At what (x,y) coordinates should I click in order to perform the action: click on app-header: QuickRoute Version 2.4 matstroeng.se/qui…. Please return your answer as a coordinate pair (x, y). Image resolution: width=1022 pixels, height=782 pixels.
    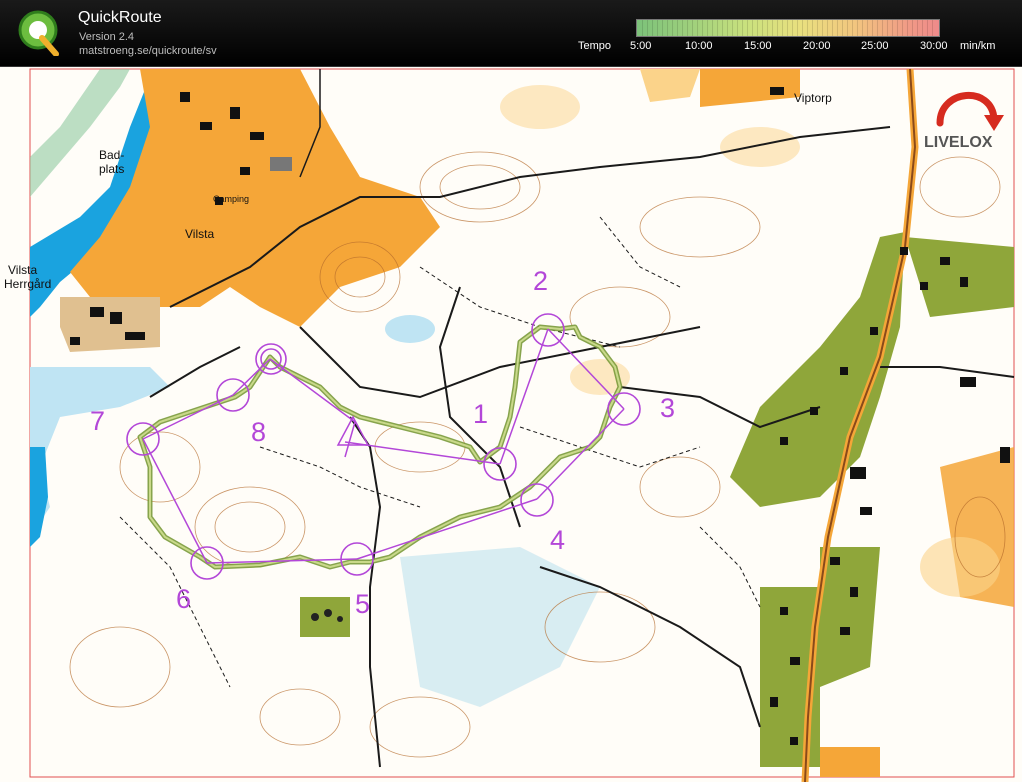
    Looking at the image, I should click on (511, 33).